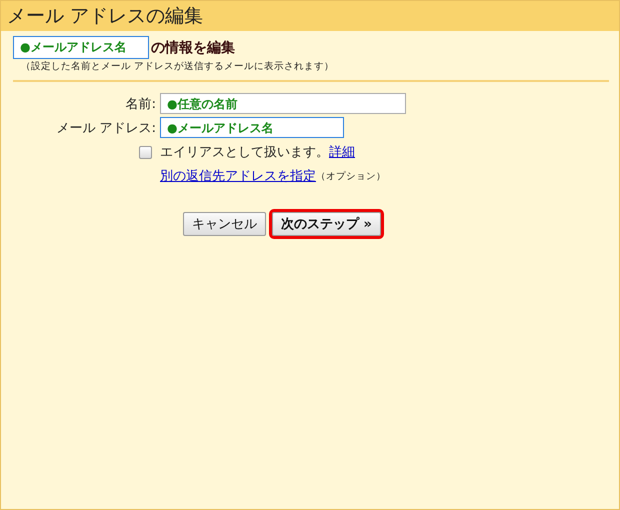  What do you see at coordinates (193, 47) in the screenshot?
I see `section-heading: の情報を編集` at bounding box center [193, 47].